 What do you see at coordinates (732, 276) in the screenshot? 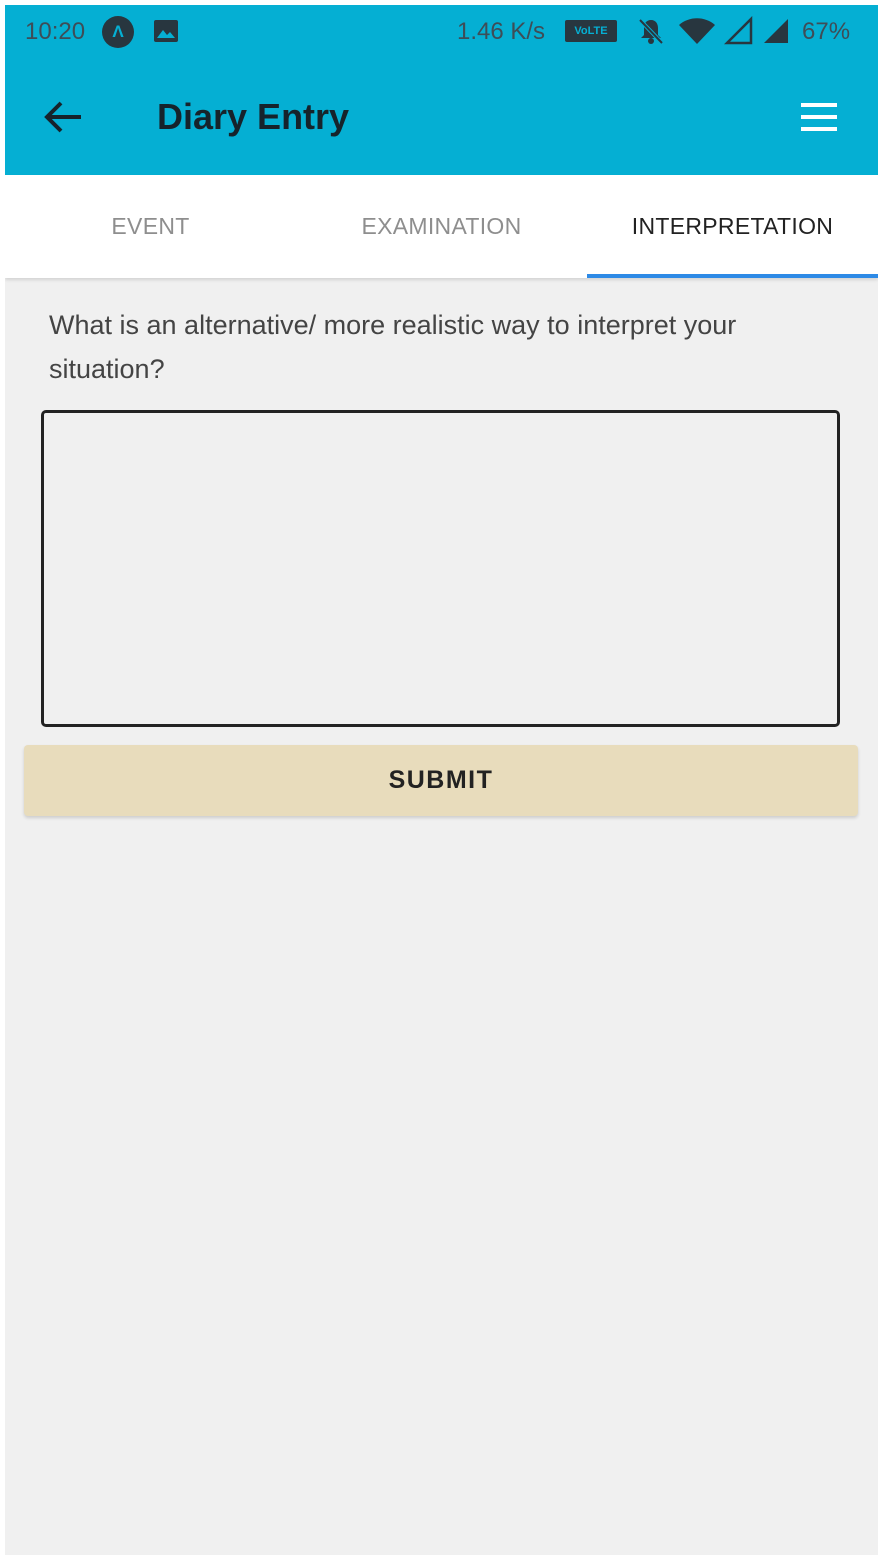
I see `active-tab-indicator` at bounding box center [732, 276].